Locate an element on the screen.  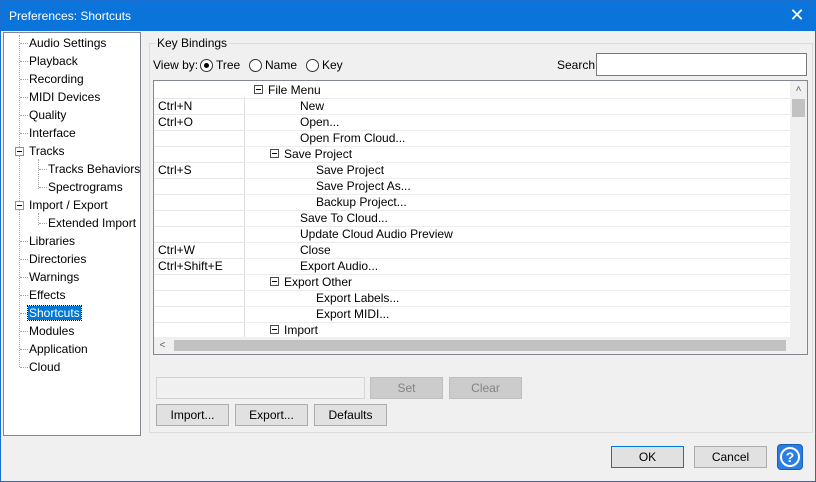
vertical-scroll-thumb is located at coordinates (798, 108).